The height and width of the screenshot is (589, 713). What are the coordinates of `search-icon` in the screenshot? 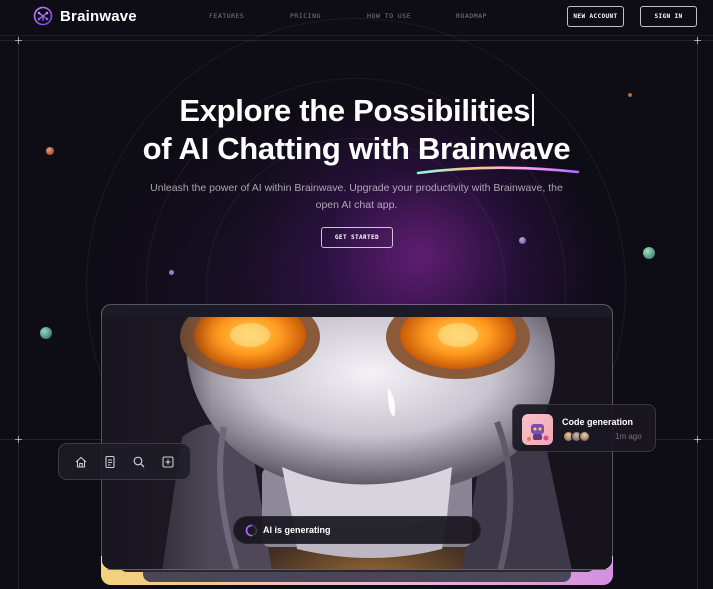 It's located at (139, 462).